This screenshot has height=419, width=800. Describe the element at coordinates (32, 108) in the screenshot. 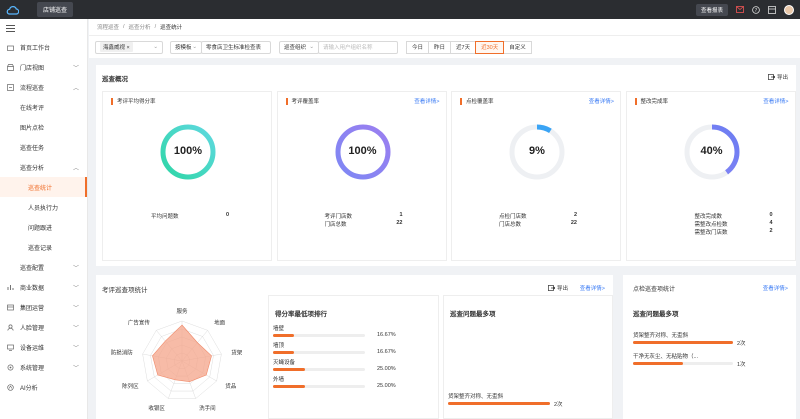

I see `sidebar-item-label: 在线考评` at that location.